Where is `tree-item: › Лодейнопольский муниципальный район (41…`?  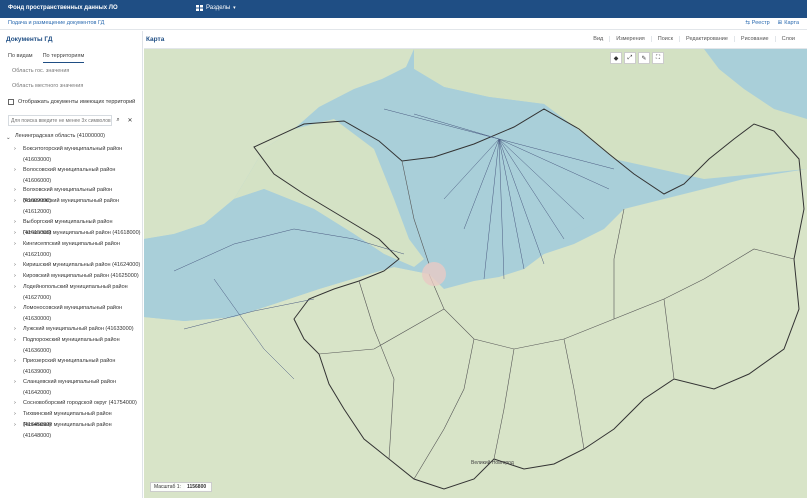
tree-item: › Лодейнопольский муниципальный район (41… is located at coordinates (77, 292).